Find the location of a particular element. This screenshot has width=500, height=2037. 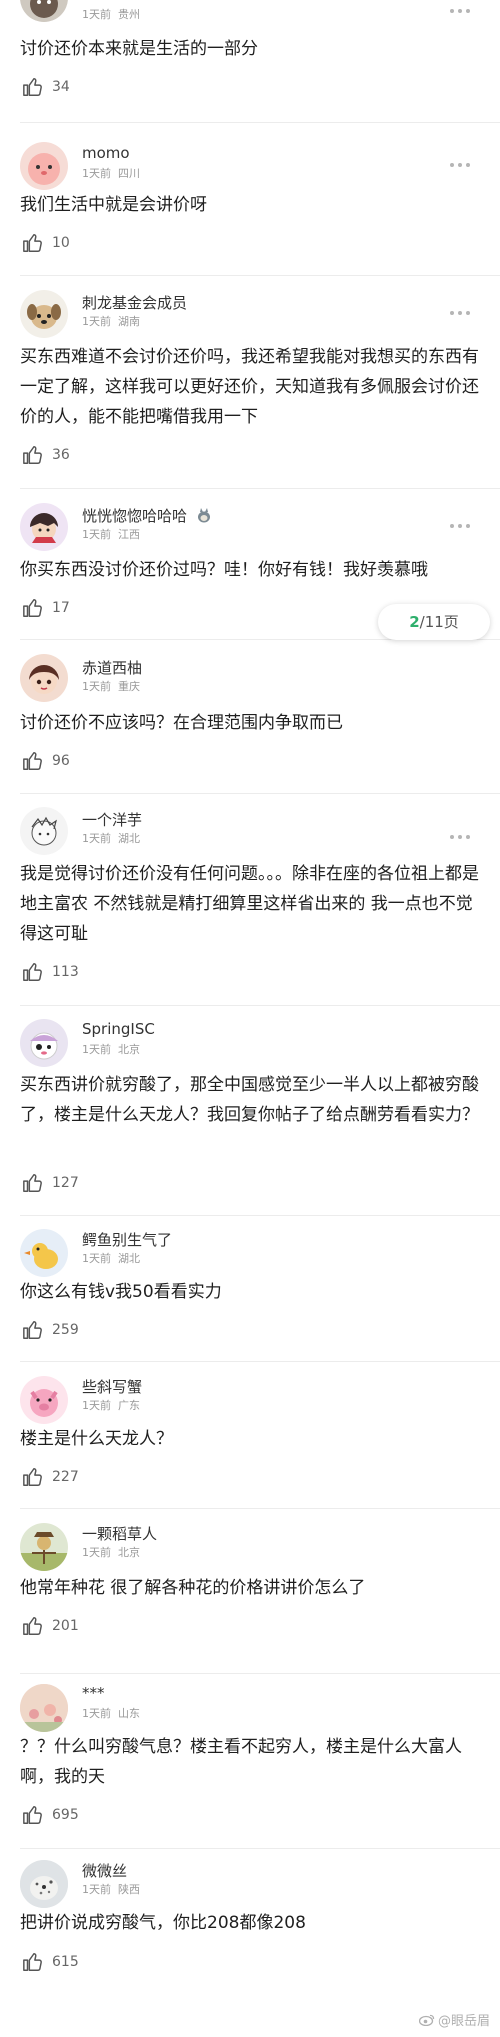

page-total: /11页 is located at coordinates (439, 622).